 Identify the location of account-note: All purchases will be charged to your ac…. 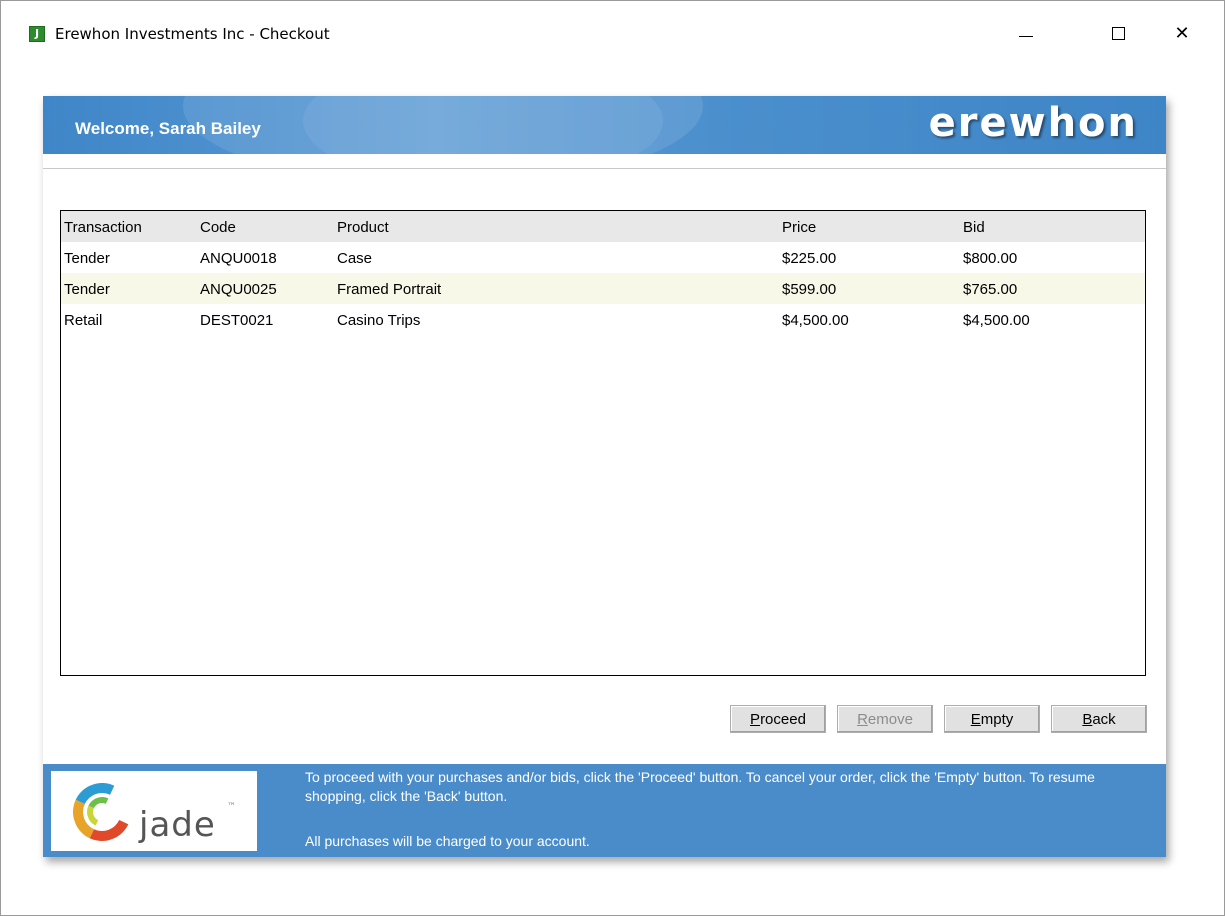
(447, 841).